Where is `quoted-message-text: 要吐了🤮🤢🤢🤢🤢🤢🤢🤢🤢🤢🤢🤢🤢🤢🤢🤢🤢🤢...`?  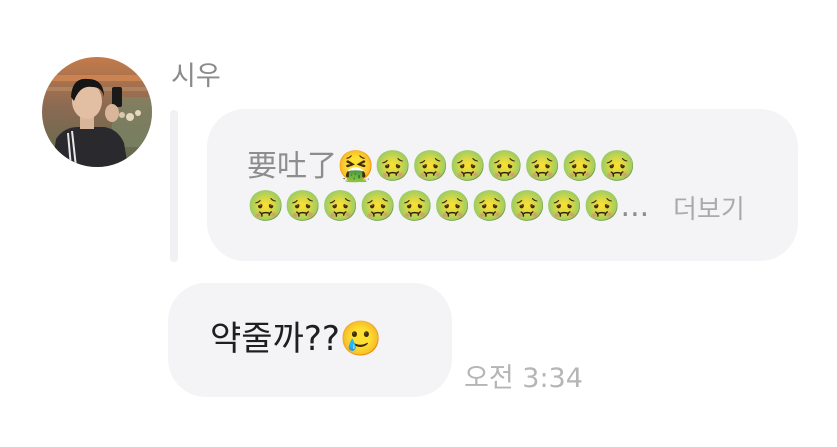
quoted-message-text: 要吐了🤮🤢🤢🤢🤢🤢🤢🤢🤢🤢🤢🤢🤢🤢🤢🤢🤢🤢... is located at coordinates (448, 186).